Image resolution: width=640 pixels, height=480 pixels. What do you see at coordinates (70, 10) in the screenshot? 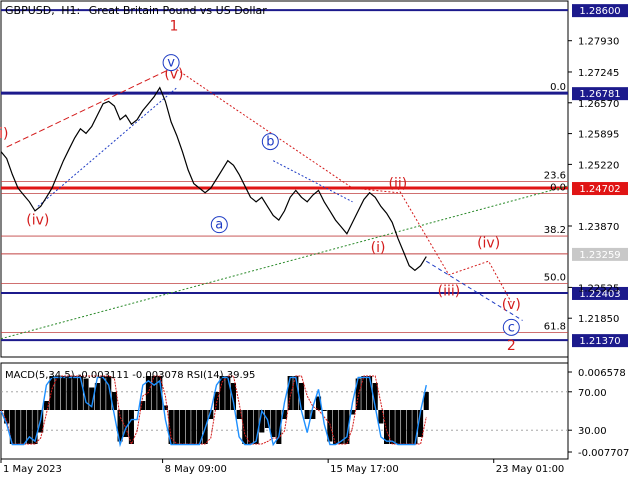
I see `timeframe-label: H1:` at bounding box center [70, 10].